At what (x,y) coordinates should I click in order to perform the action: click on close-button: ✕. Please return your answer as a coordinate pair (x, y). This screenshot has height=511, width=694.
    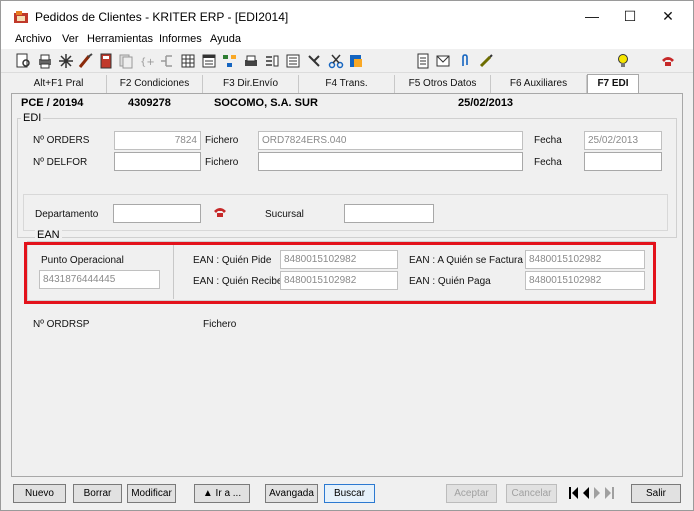
    Looking at the image, I should click on (668, 16).